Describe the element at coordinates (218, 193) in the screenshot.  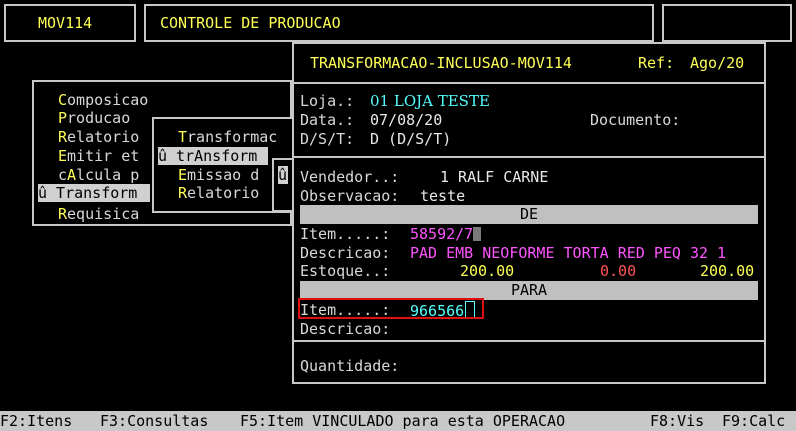
I see `sub-menu-item-relatorio: Relatorio` at that location.